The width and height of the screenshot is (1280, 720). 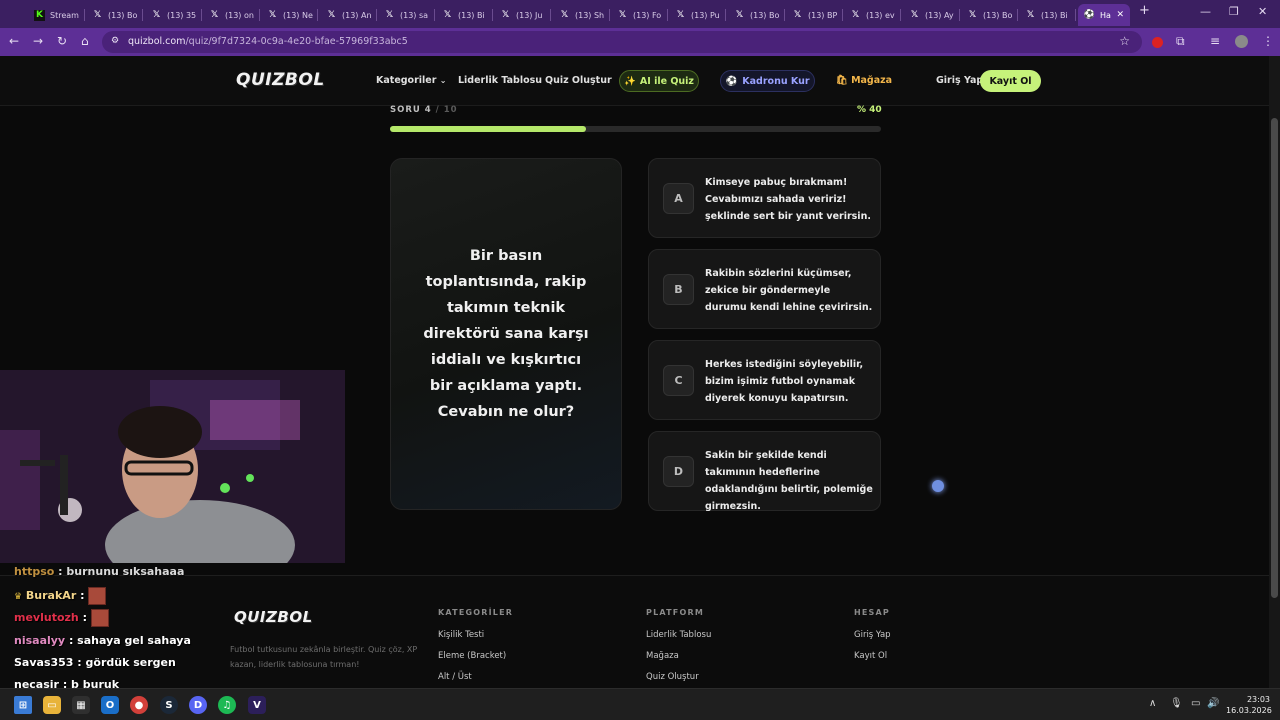 What do you see at coordinates (1249, 705) in the screenshot?
I see `clock: 23:03 16.03.2026` at bounding box center [1249, 705].